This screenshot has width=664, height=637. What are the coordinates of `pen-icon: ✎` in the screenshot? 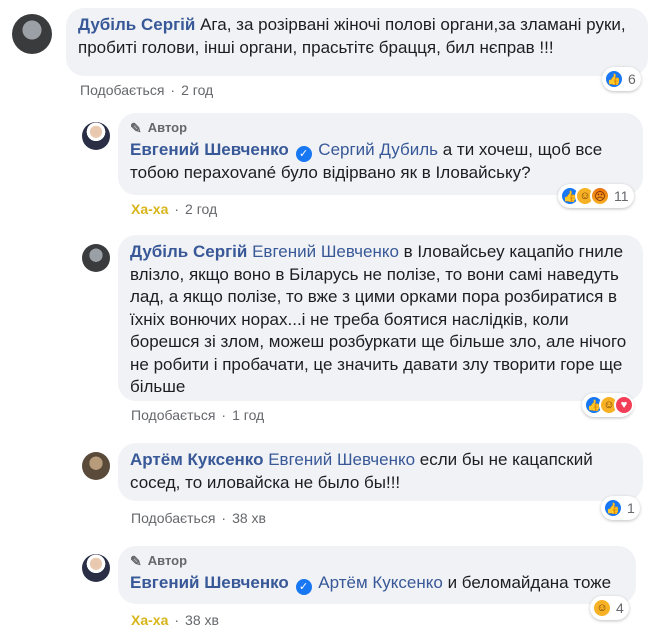 It's located at (136, 561).